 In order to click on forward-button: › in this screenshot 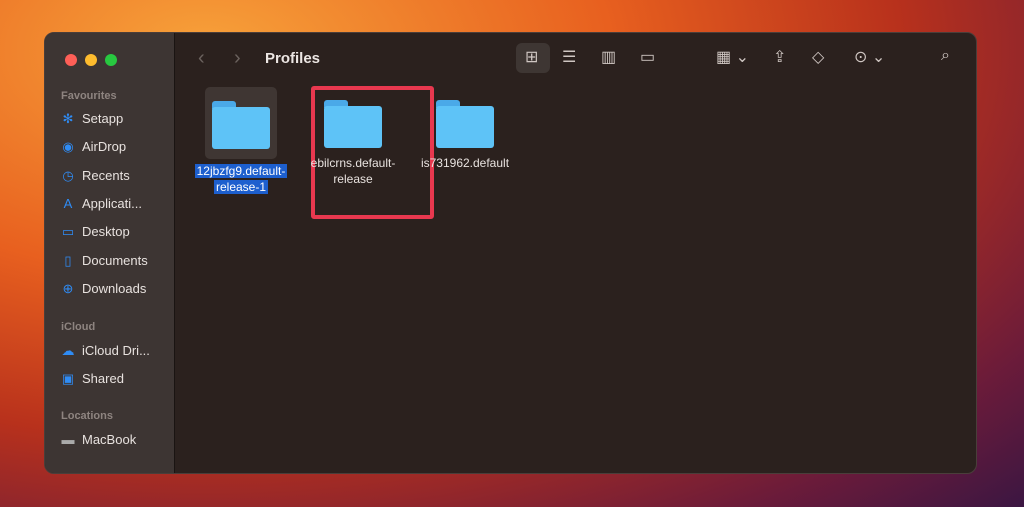, I will do `click(237, 58)`.